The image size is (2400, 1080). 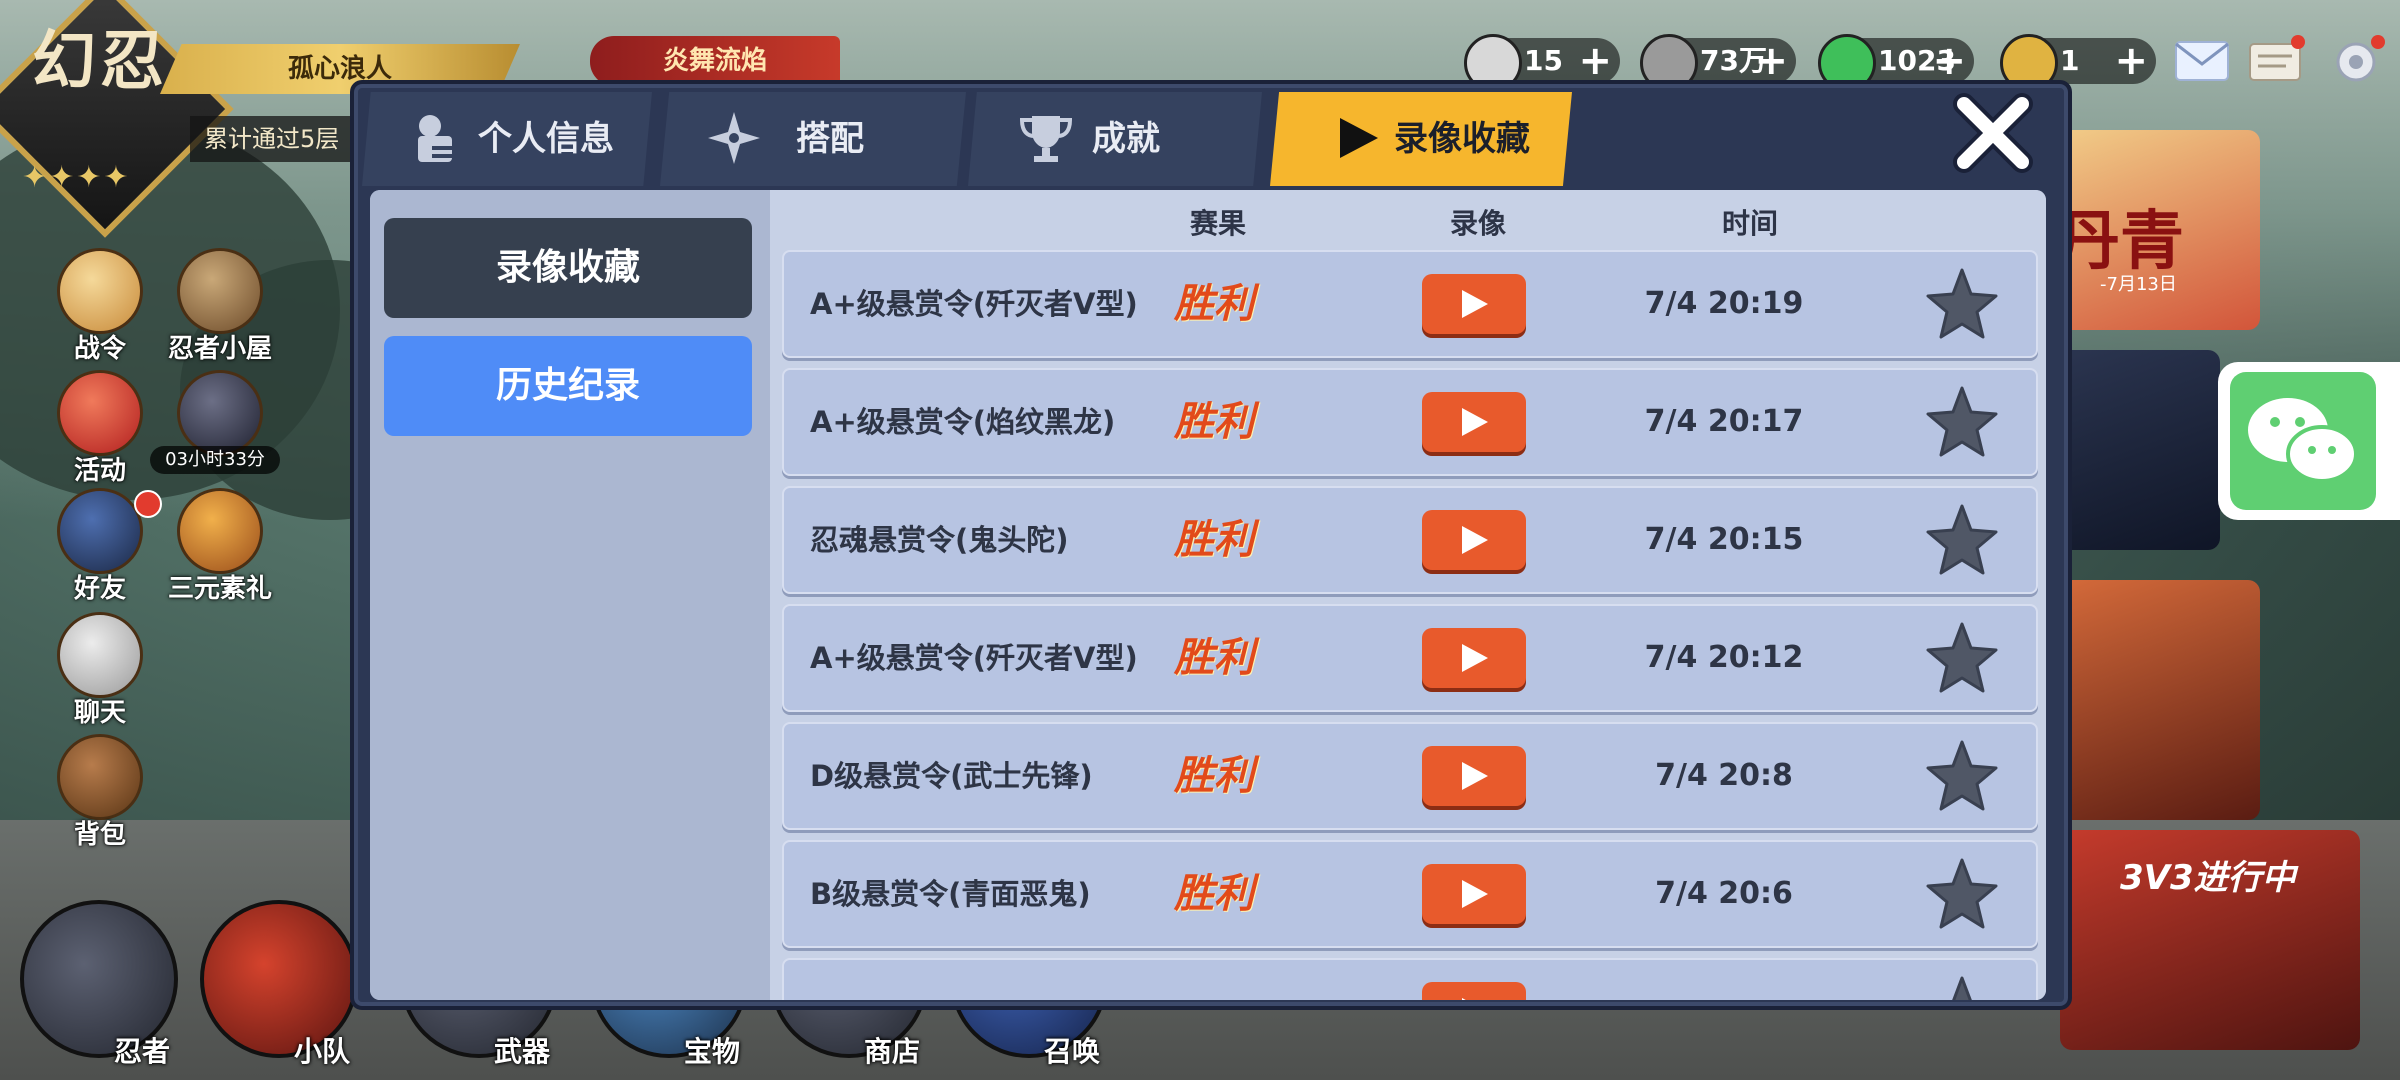 What do you see at coordinates (436, 138) in the screenshot?
I see `profile-icon` at bounding box center [436, 138].